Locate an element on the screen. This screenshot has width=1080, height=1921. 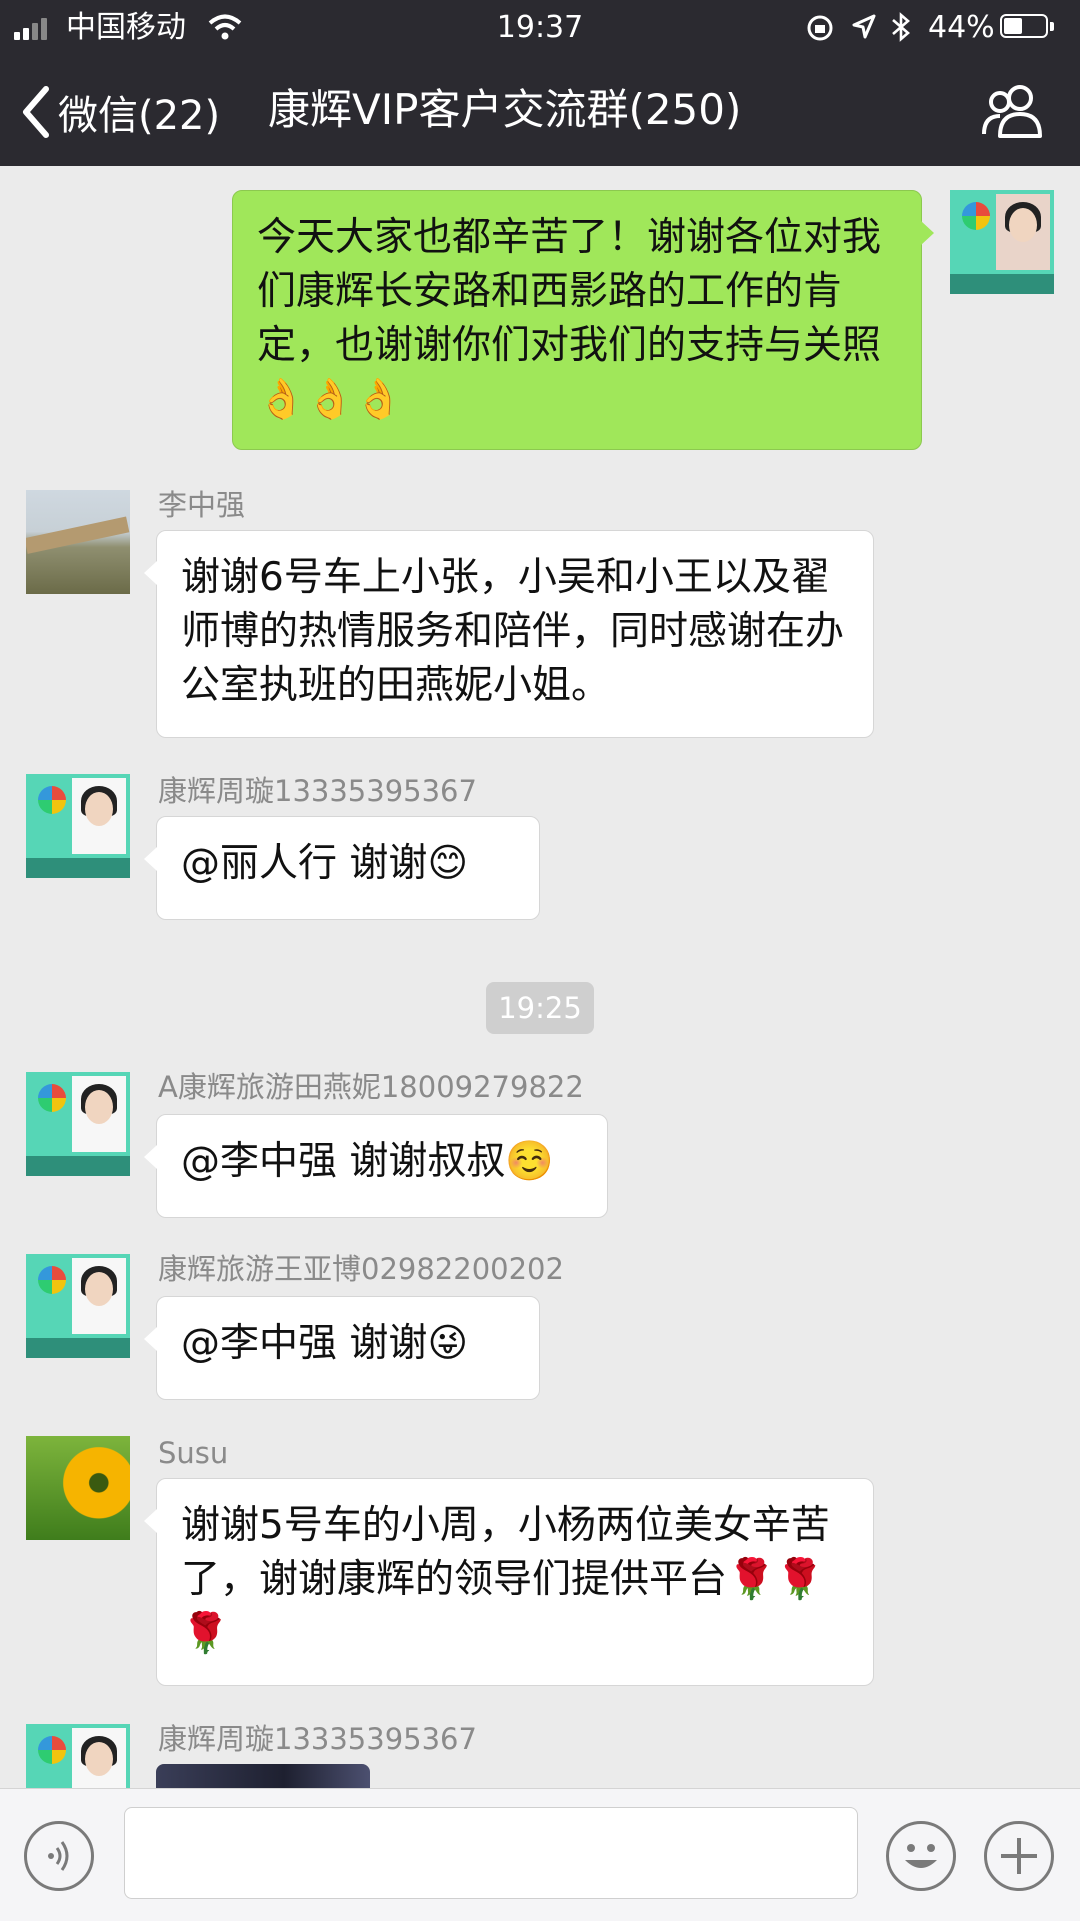
message-bubble-incoming: @丽人行 谢谢😊 is located at coordinates (342, 868).